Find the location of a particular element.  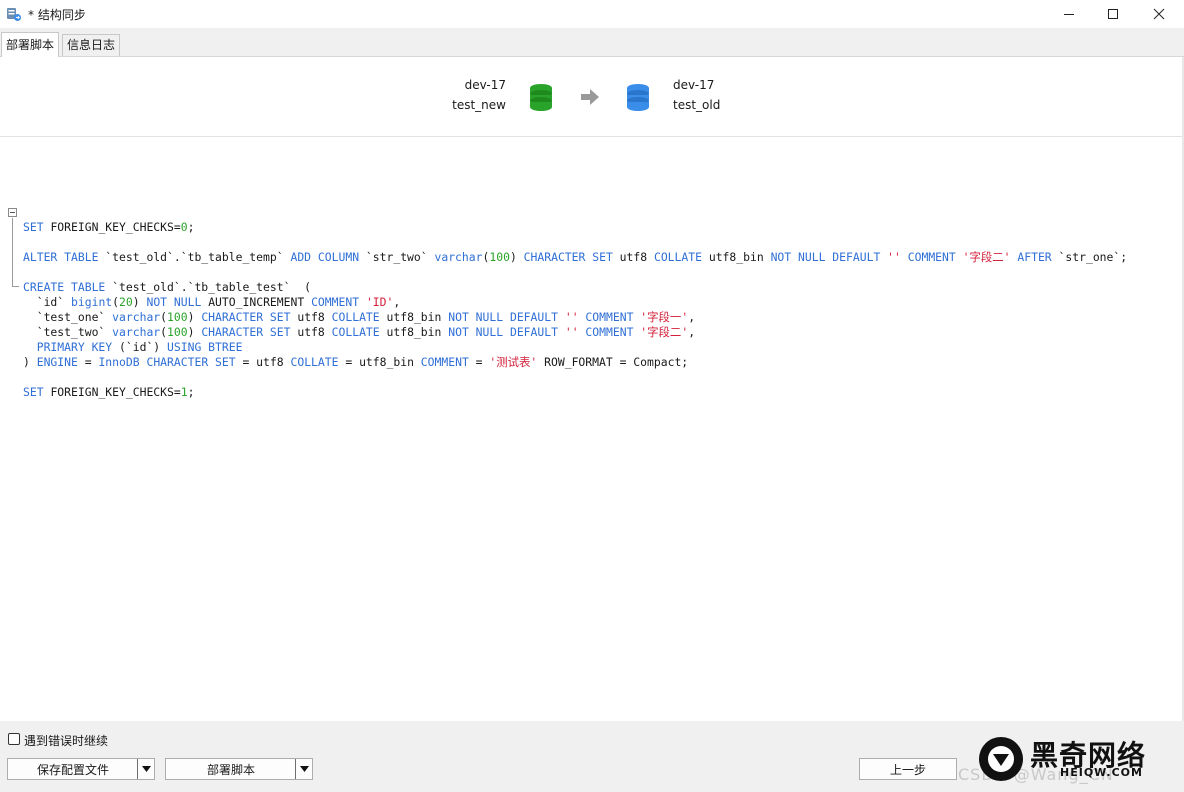

structure-sync-app-icon is located at coordinates (14, 14).